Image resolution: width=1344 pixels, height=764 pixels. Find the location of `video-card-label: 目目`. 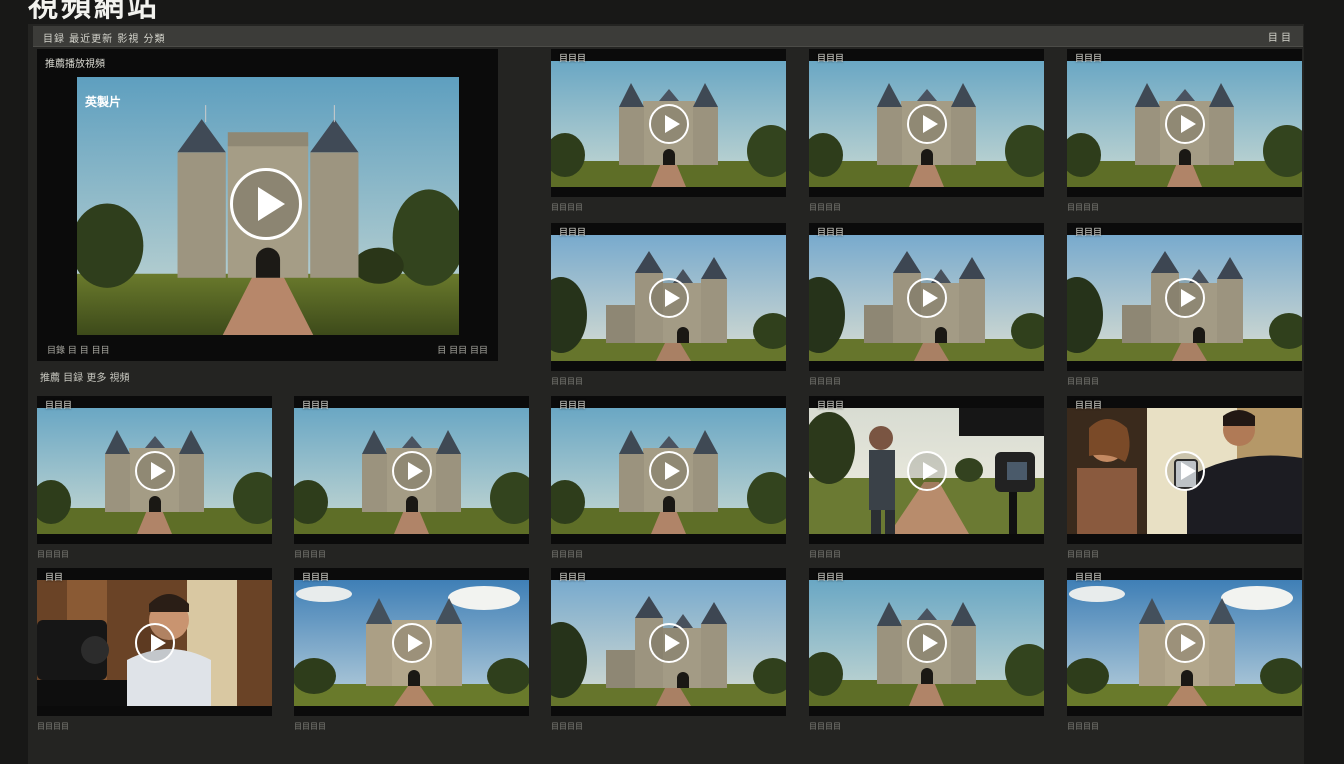

video-card-label: 目目 is located at coordinates (54, 578).